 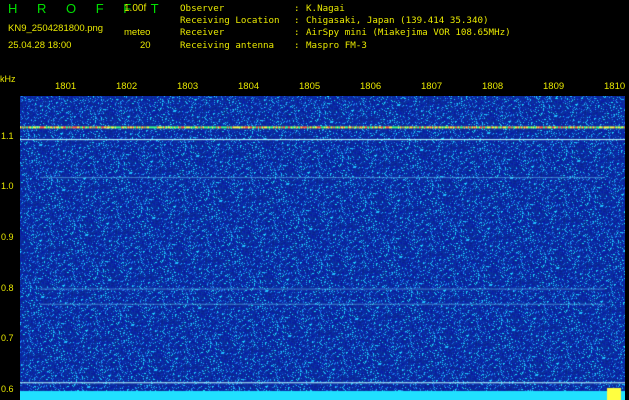 What do you see at coordinates (7, 135) in the screenshot?
I see `y-tick-label: 1.1` at bounding box center [7, 135].